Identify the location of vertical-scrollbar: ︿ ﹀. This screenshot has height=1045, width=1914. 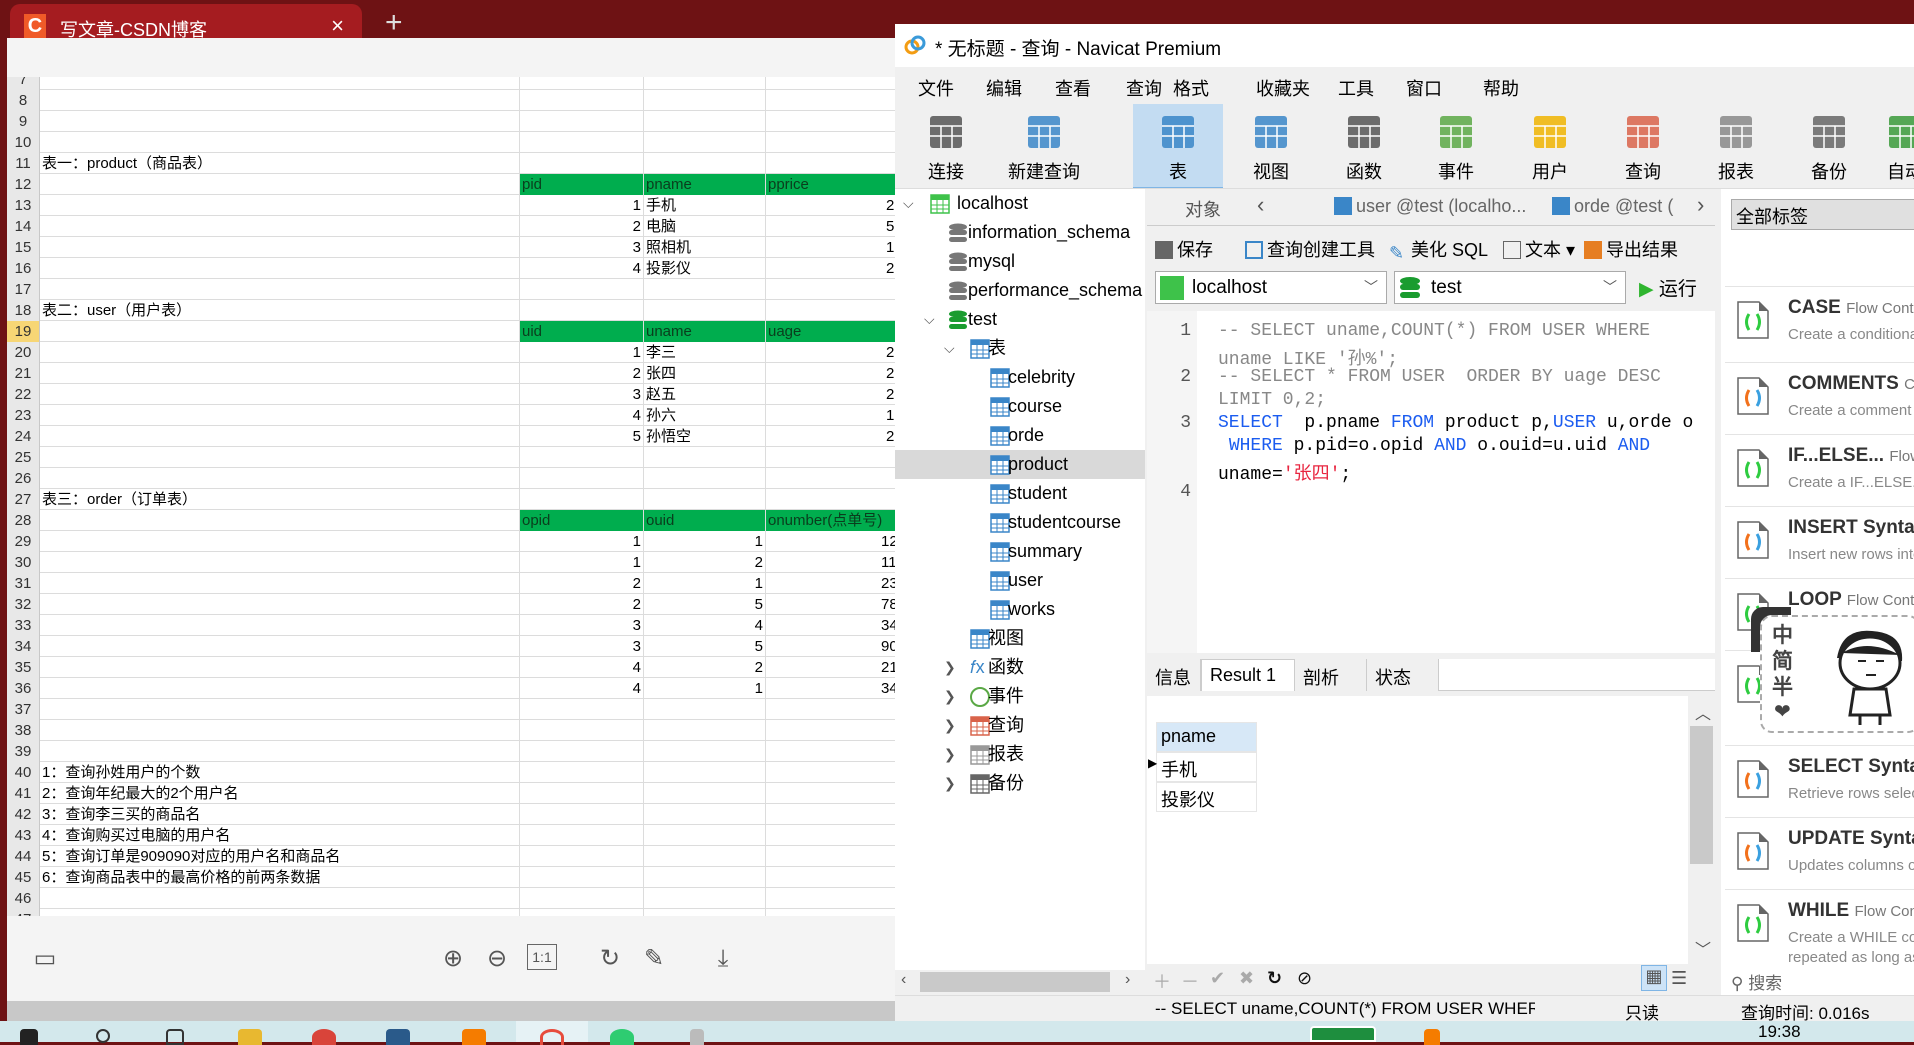
(1701, 830).